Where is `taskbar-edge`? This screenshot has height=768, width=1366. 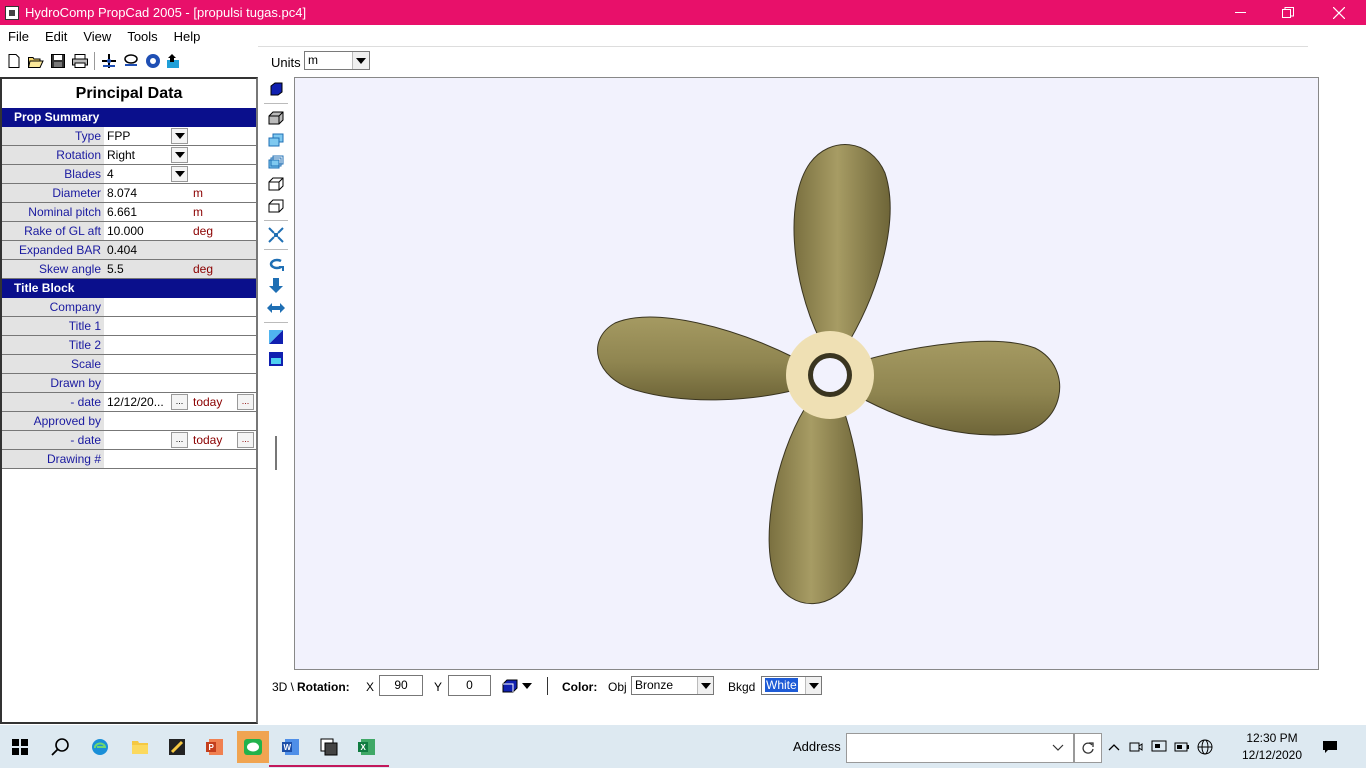
taskbar-edge is located at coordinates (100, 747).